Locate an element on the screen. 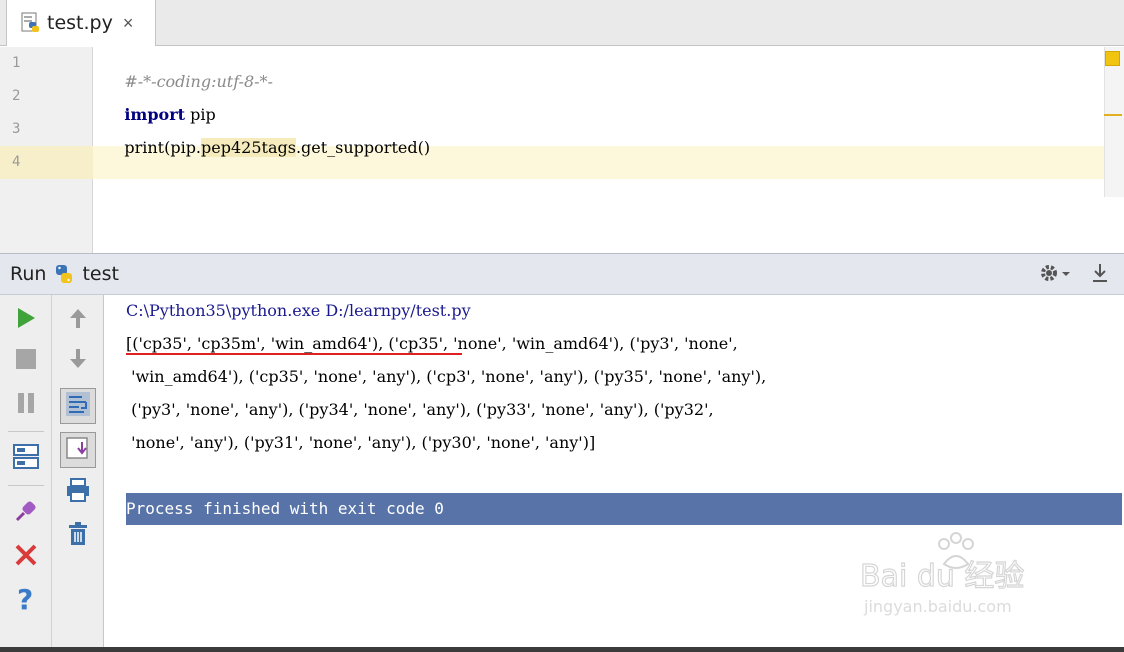 Image resolution: width=1124 pixels, height=652 pixels. up-stack-button is located at coordinates (78, 320).